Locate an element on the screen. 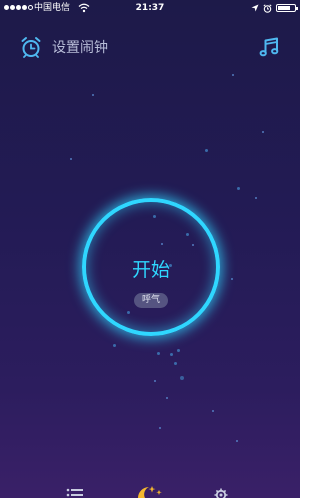 The width and height of the screenshot is (320, 498). moon-stars-icon is located at coordinates (151, 491).